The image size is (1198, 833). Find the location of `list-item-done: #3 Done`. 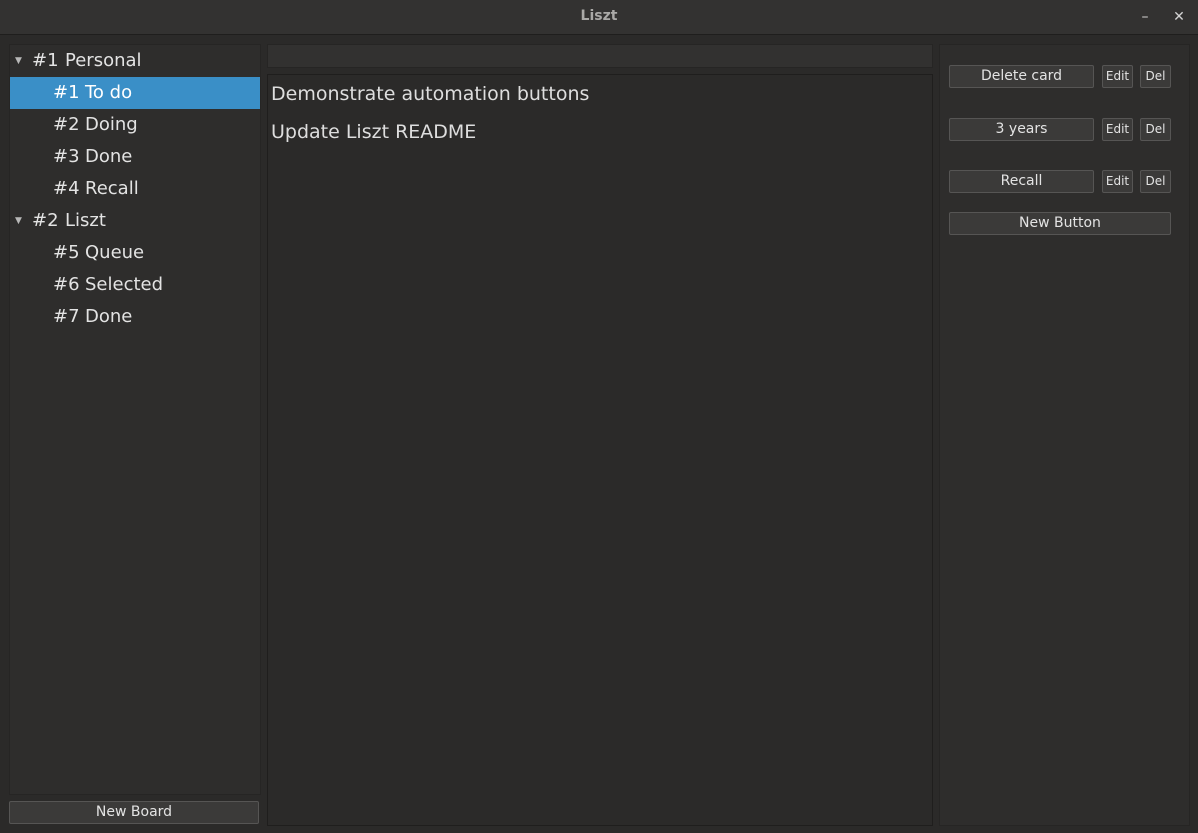

list-item-done: #3 Done is located at coordinates (135, 157).